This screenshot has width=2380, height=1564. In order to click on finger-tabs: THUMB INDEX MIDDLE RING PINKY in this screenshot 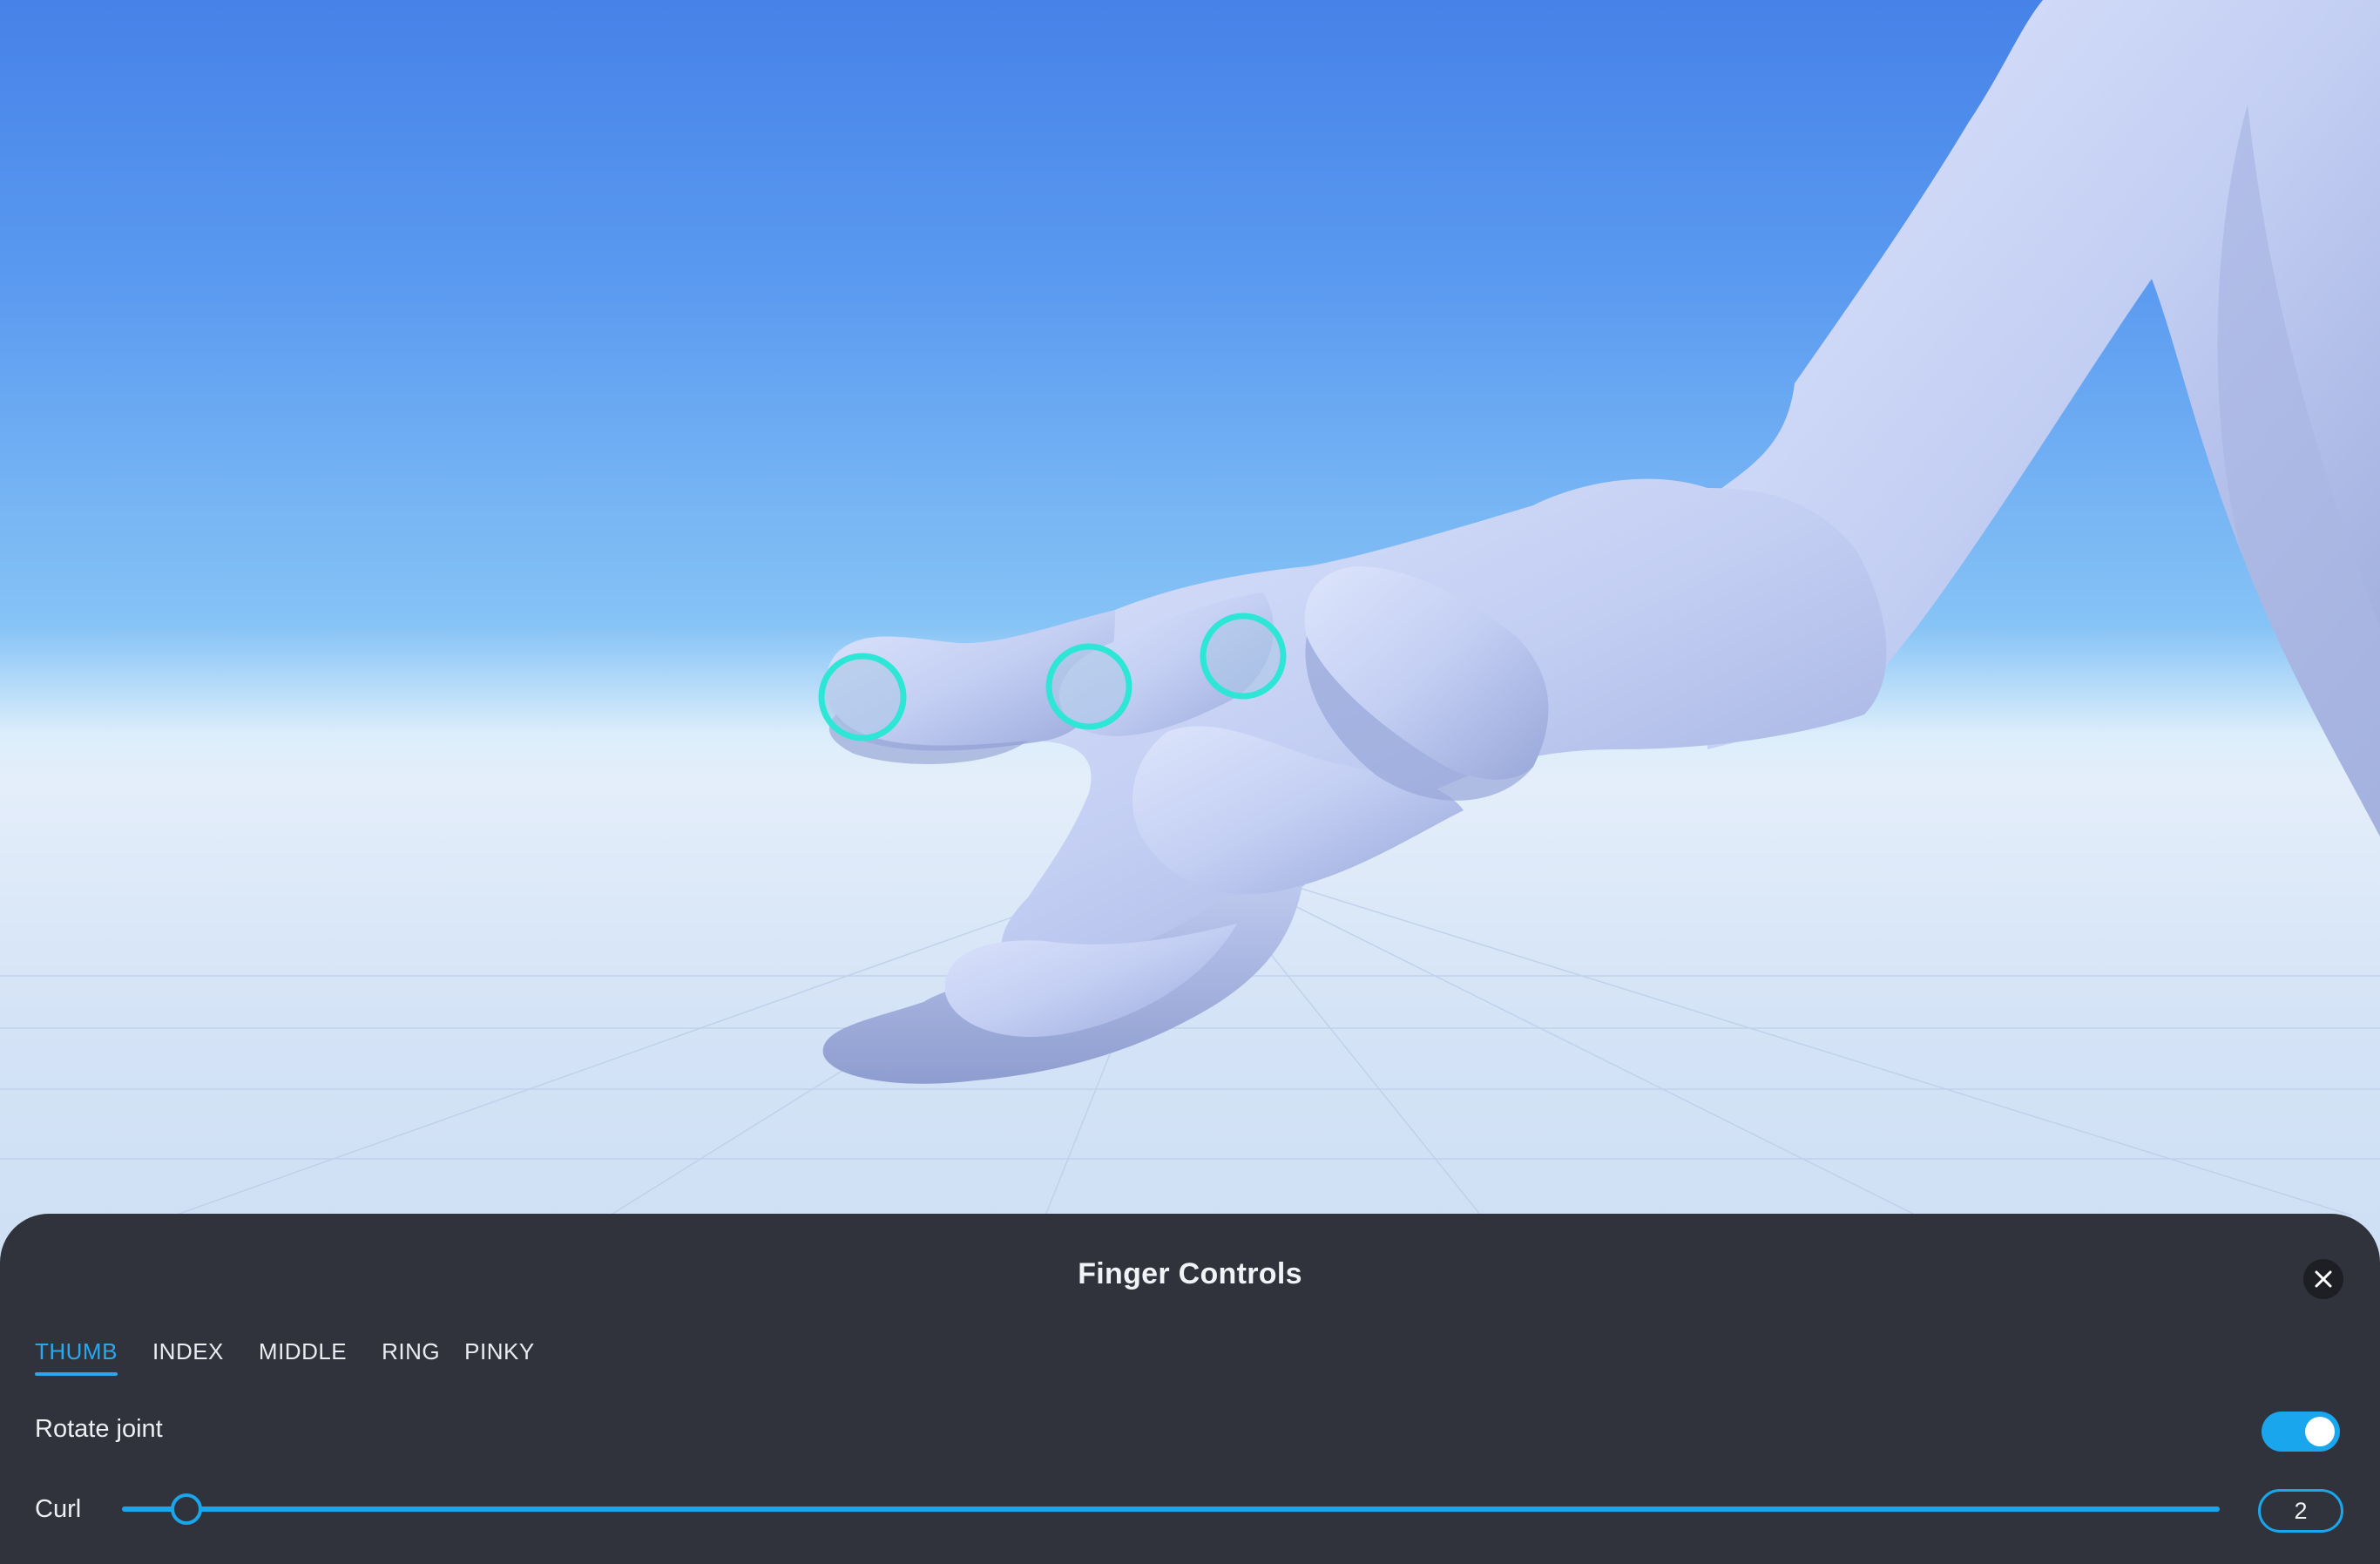, I will do `click(302, 1357)`.